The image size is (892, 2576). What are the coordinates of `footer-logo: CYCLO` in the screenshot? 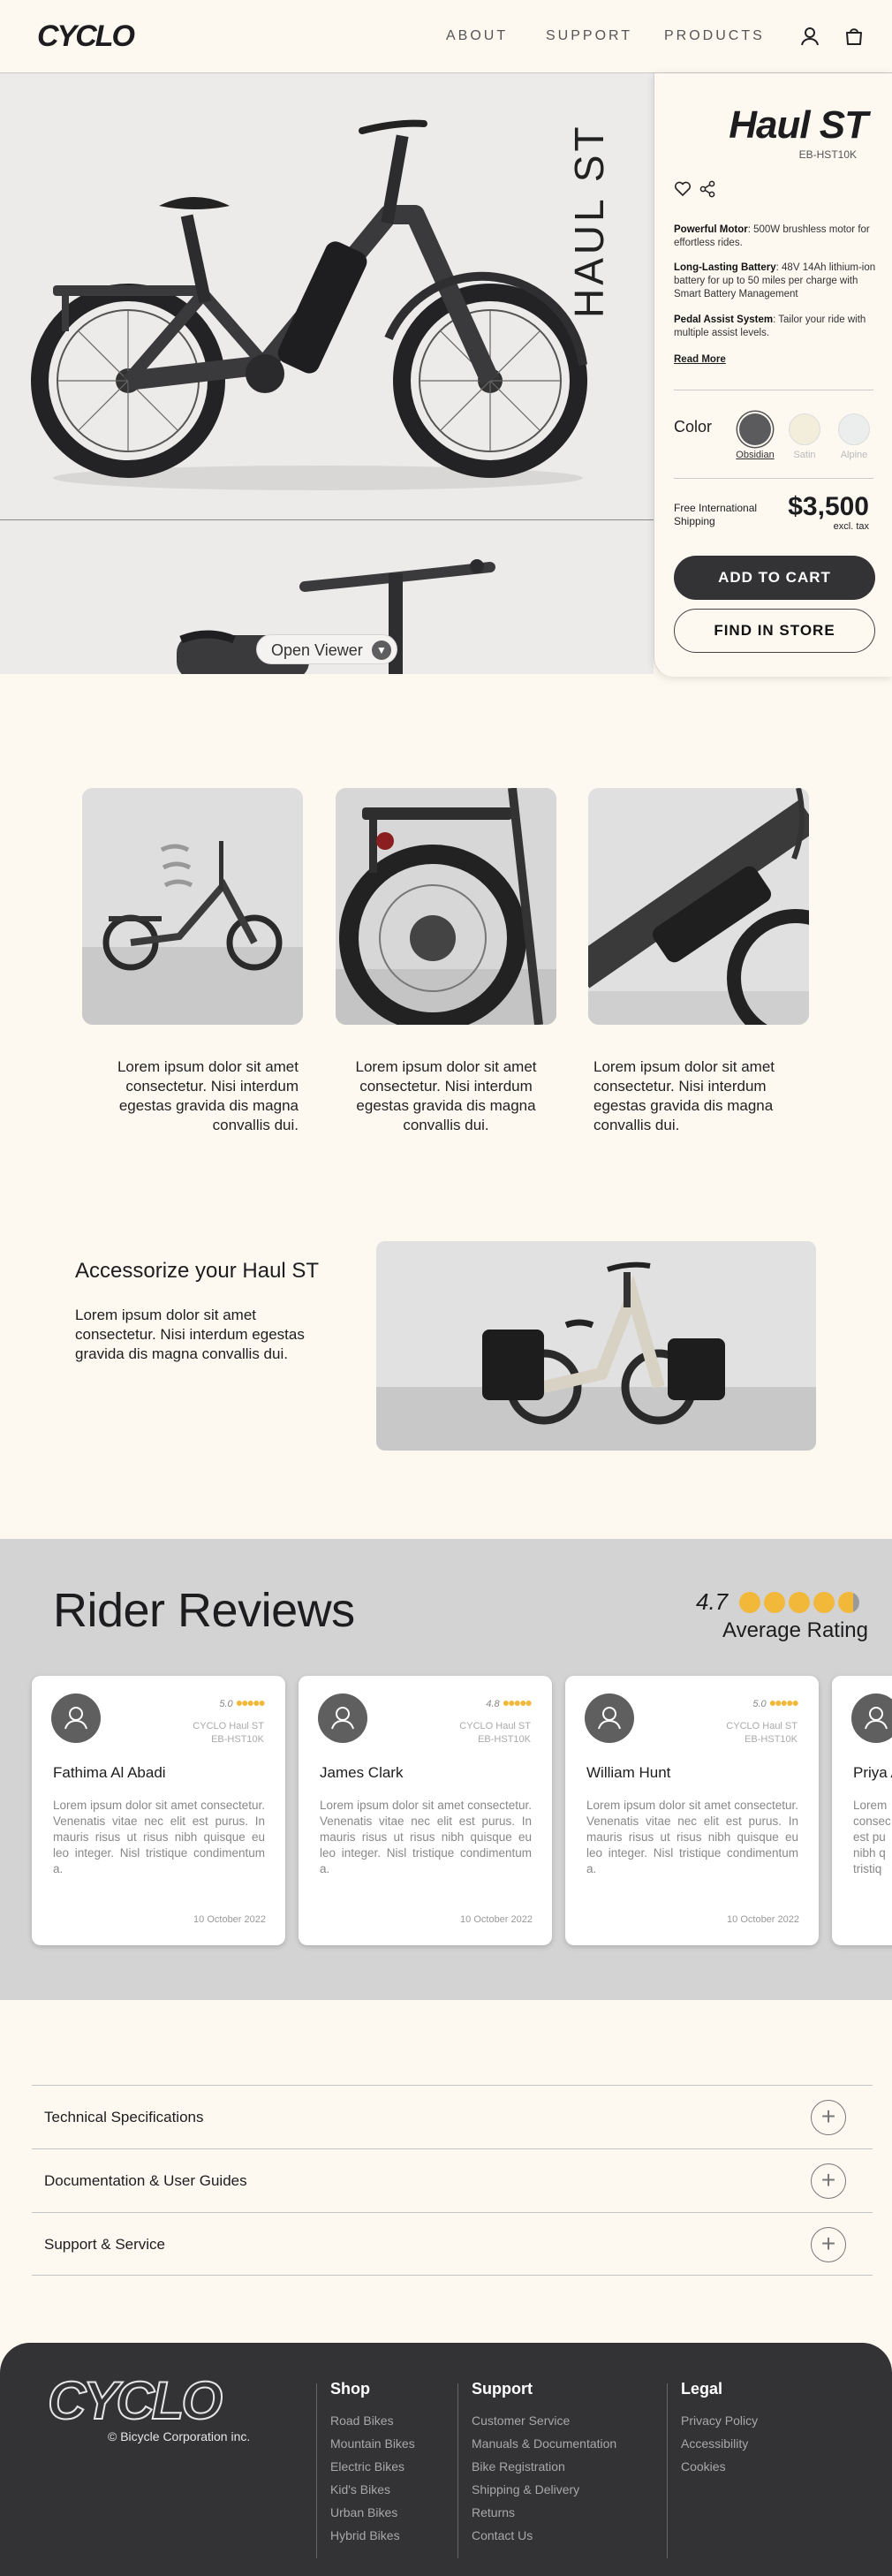 It's located at (152, 2401).